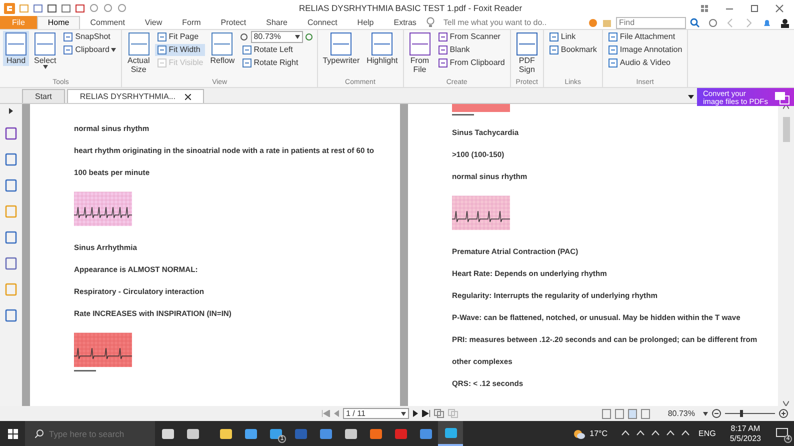 The width and height of the screenshot is (794, 446). What do you see at coordinates (89, 50) in the screenshot?
I see `ribbon-button: Clipboard` at bounding box center [89, 50].